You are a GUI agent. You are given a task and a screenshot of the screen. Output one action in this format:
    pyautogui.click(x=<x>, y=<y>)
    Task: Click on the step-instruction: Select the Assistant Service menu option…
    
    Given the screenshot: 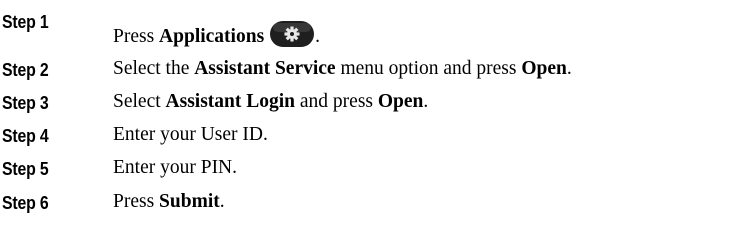 What is the action you would take?
    pyautogui.click(x=342, y=69)
    